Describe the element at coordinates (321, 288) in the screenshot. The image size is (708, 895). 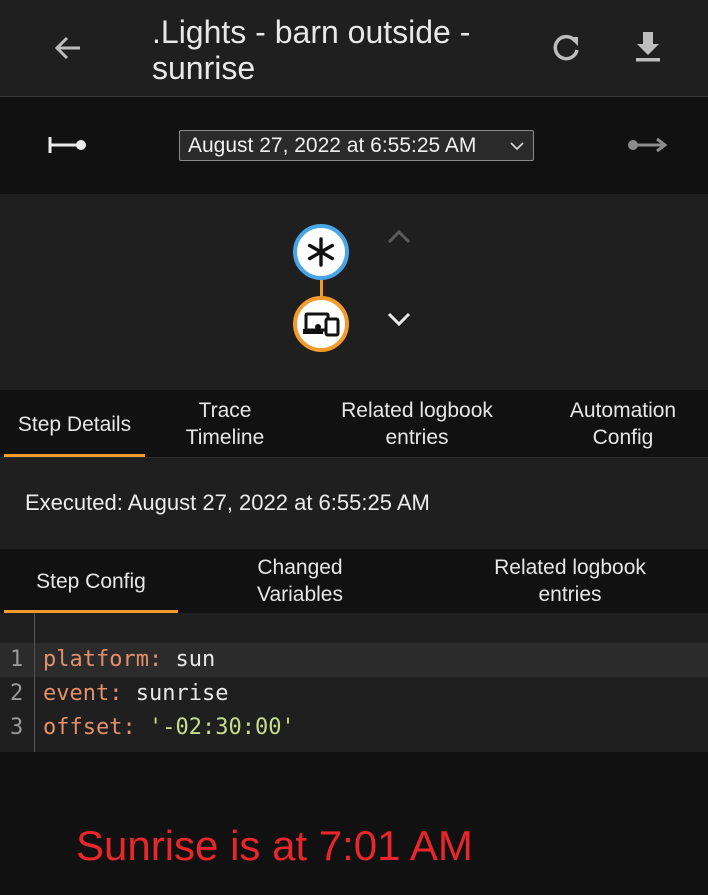
I see `graph-connector` at that location.